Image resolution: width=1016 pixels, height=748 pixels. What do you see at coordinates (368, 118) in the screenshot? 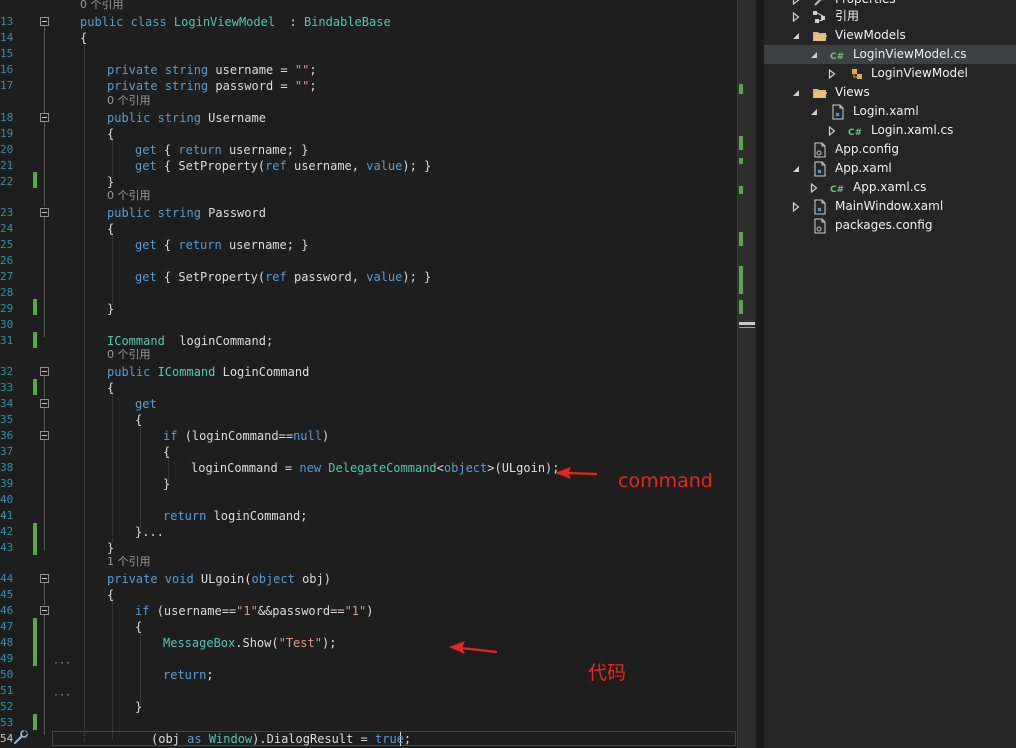
I see `code-line: 18 public string Username` at bounding box center [368, 118].